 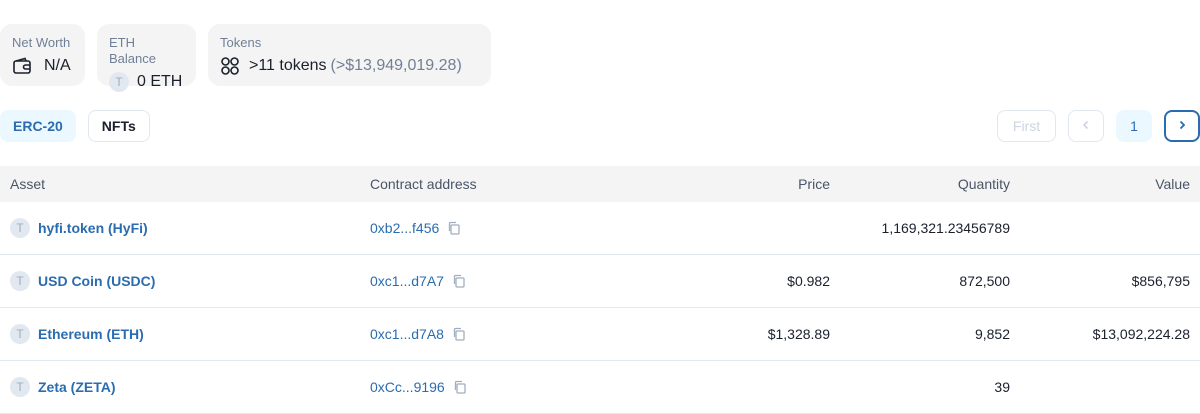 I want to click on tokens-amount: (>$13,949,019.28), so click(x=396, y=65).